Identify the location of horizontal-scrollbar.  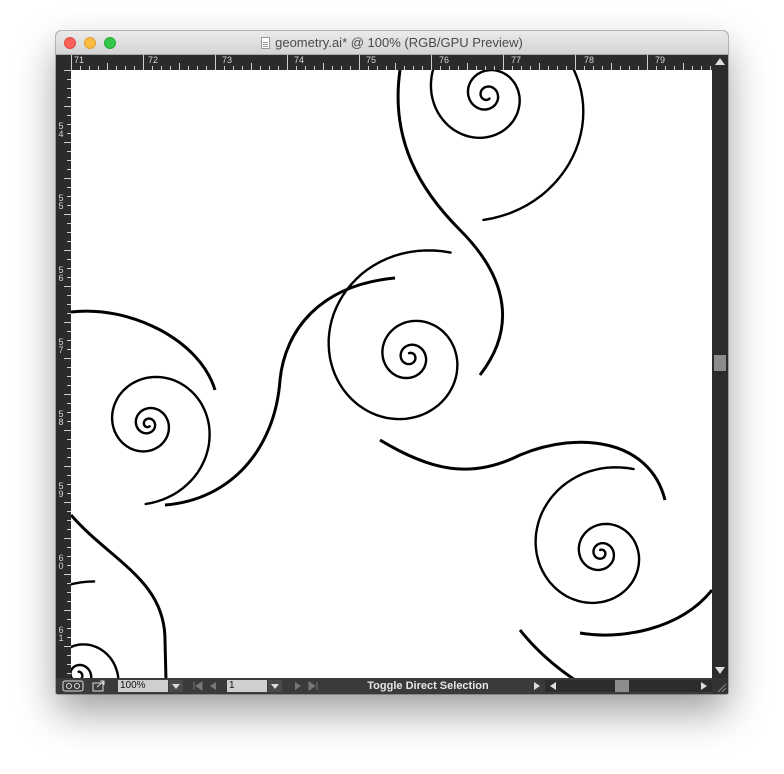
(628, 686).